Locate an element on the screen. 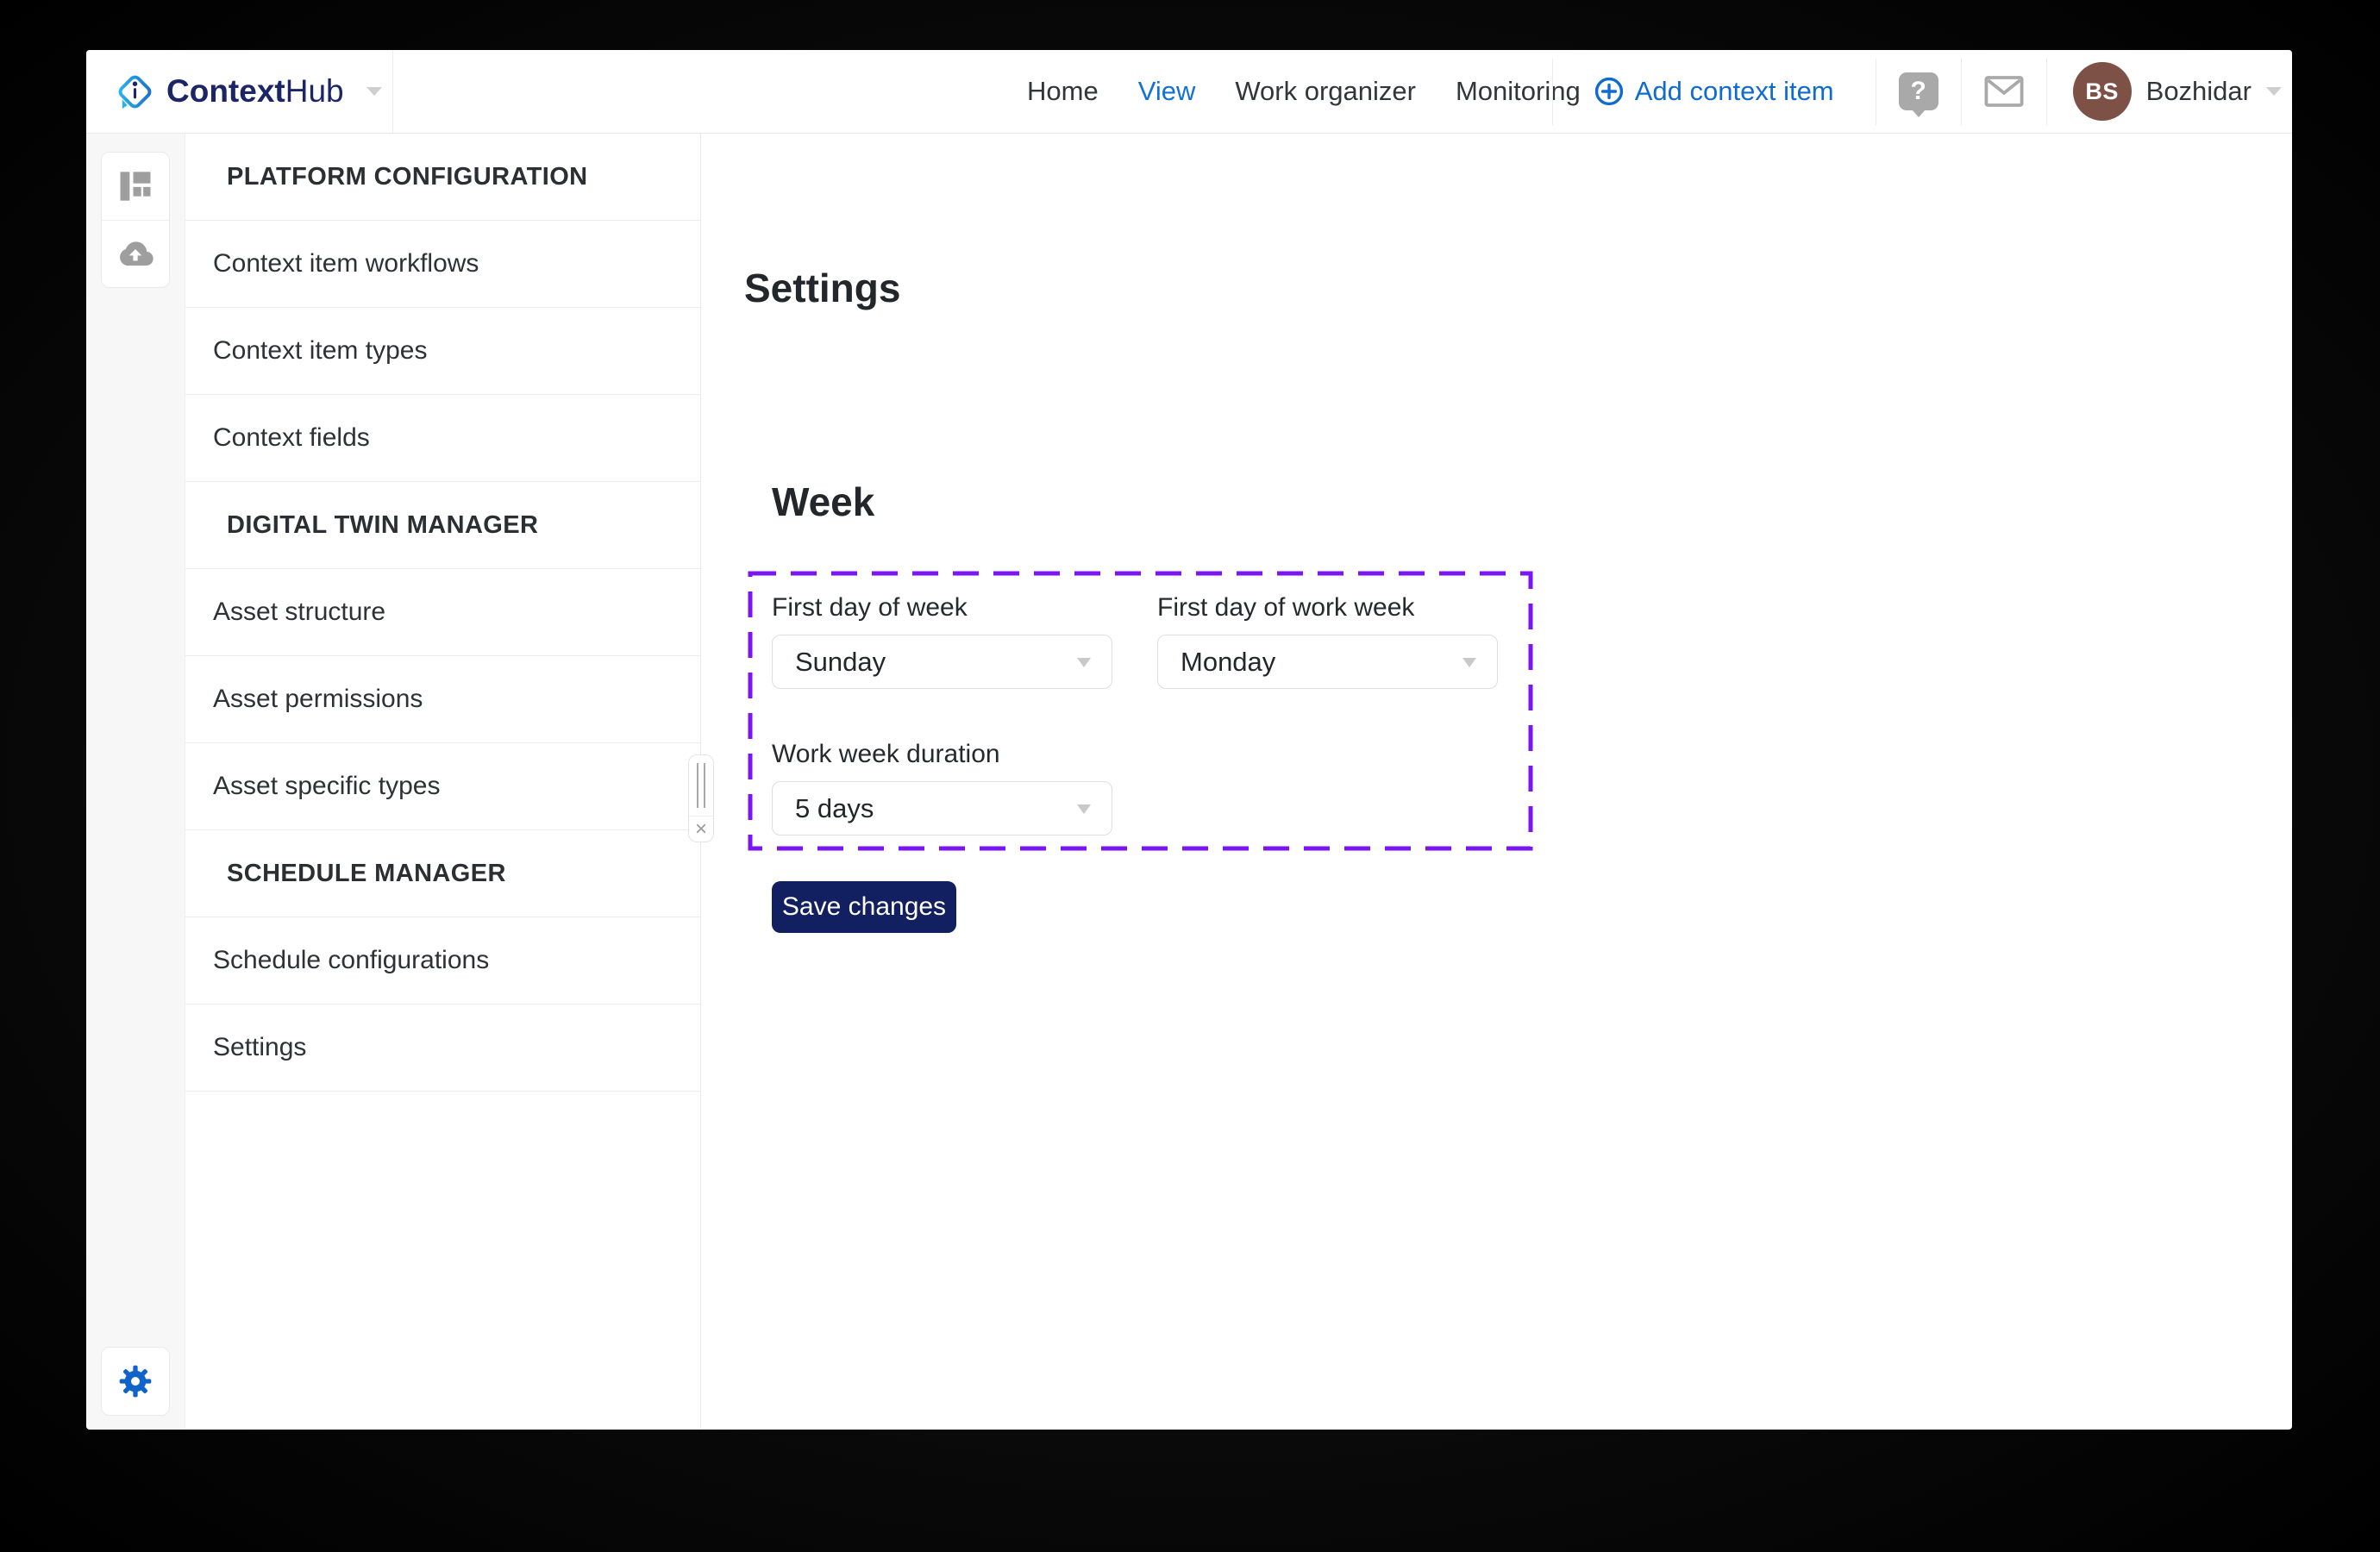 Image resolution: width=2380 pixels, height=1552 pixels. nav-item-work-organizer: Work organizer is located at coordinates (1326, 92).